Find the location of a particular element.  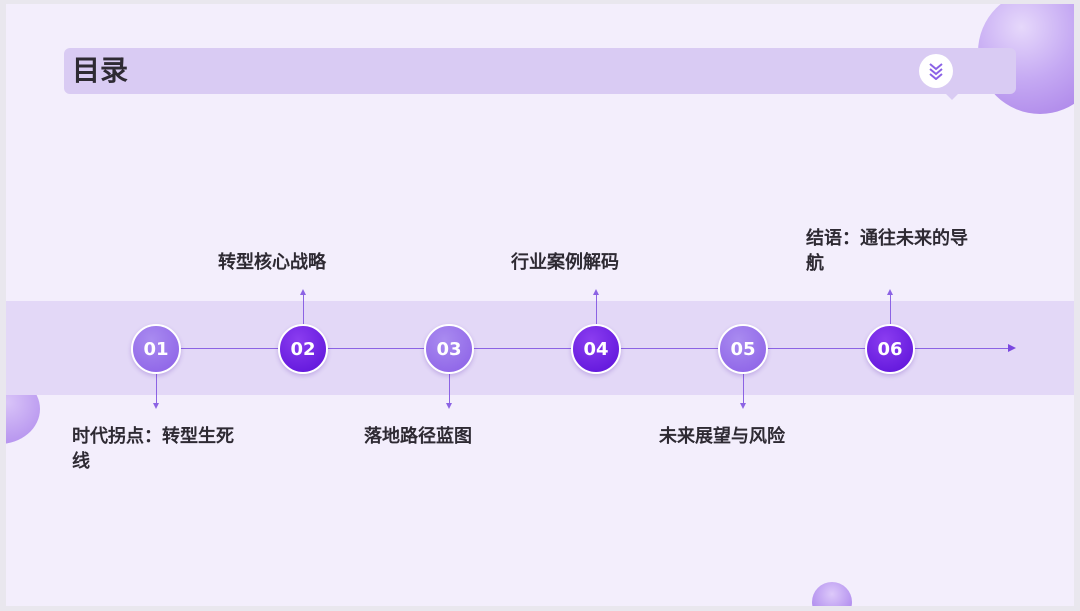

timeline-node-05: 05 is located at coordinates (743, 349).